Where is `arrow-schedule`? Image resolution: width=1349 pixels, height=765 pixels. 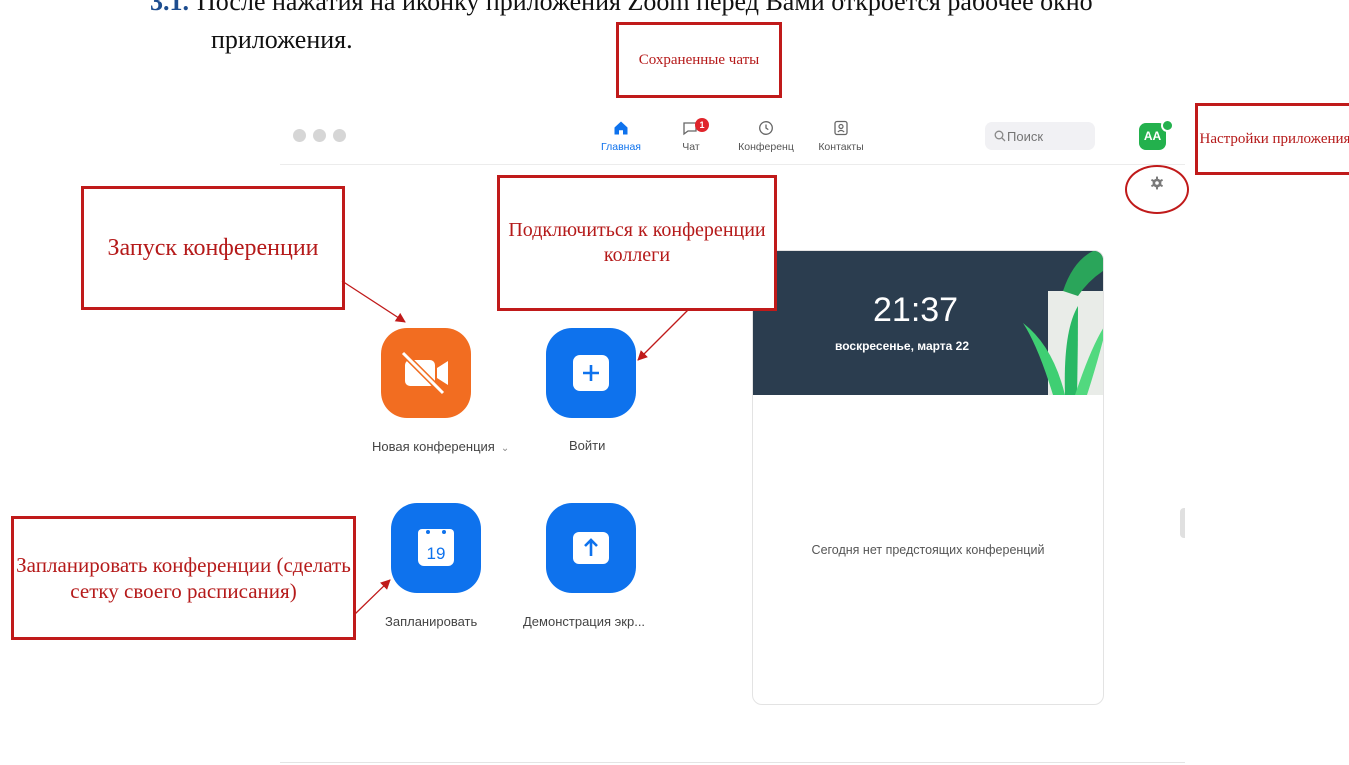
arrow-schedule is located at coordinates (372, 597).